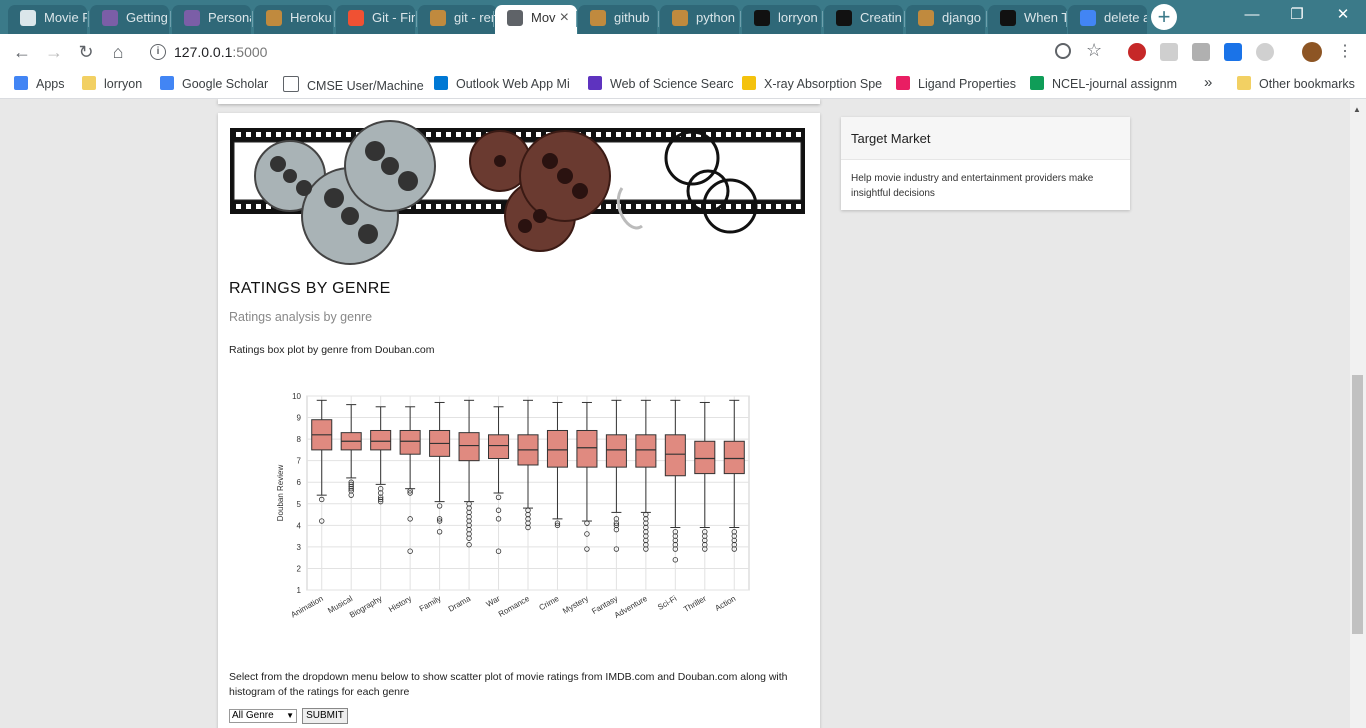  Describe the element at coordinates (214, 83) in the screenshot. I see `bookmark-item: Google Scholar` at that location.